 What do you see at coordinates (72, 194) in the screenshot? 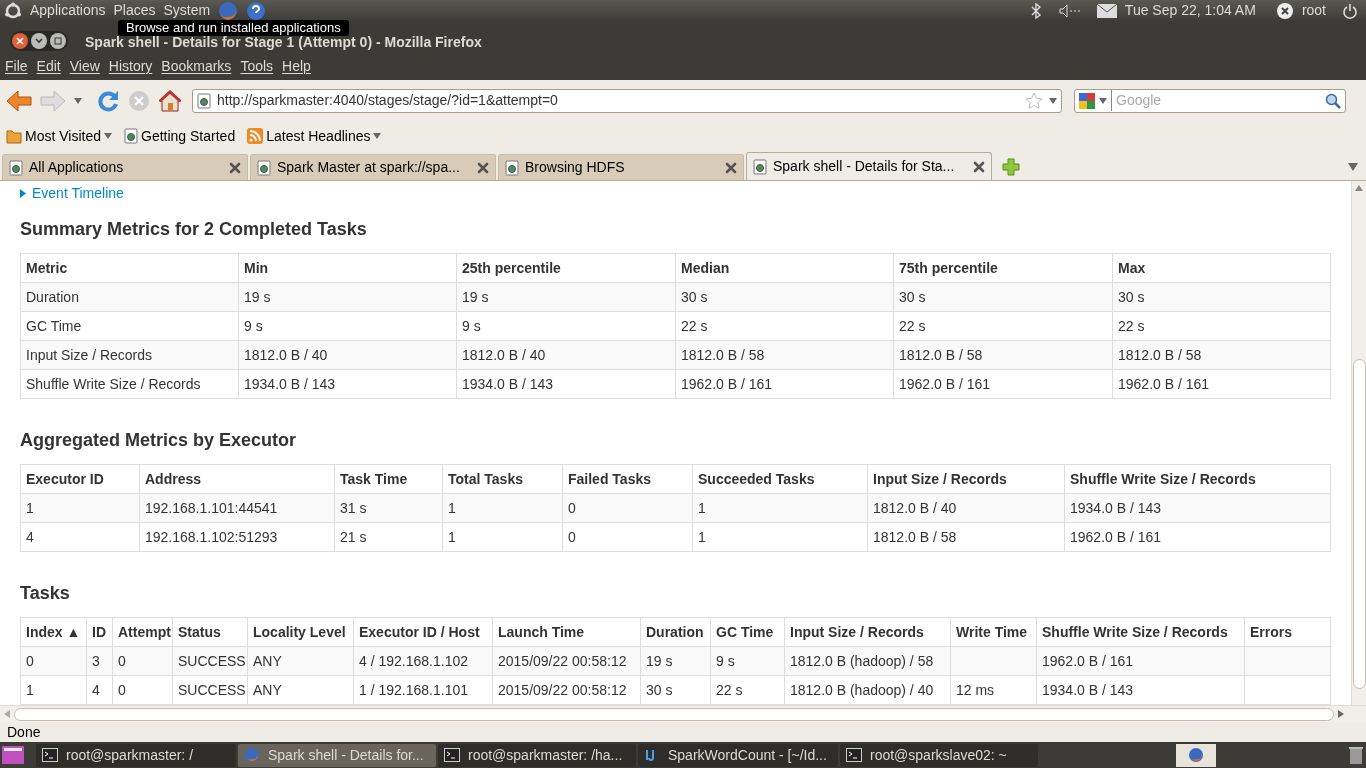
I see `event-timeline-link: Event Timeline` at bounding box center [72, 194].